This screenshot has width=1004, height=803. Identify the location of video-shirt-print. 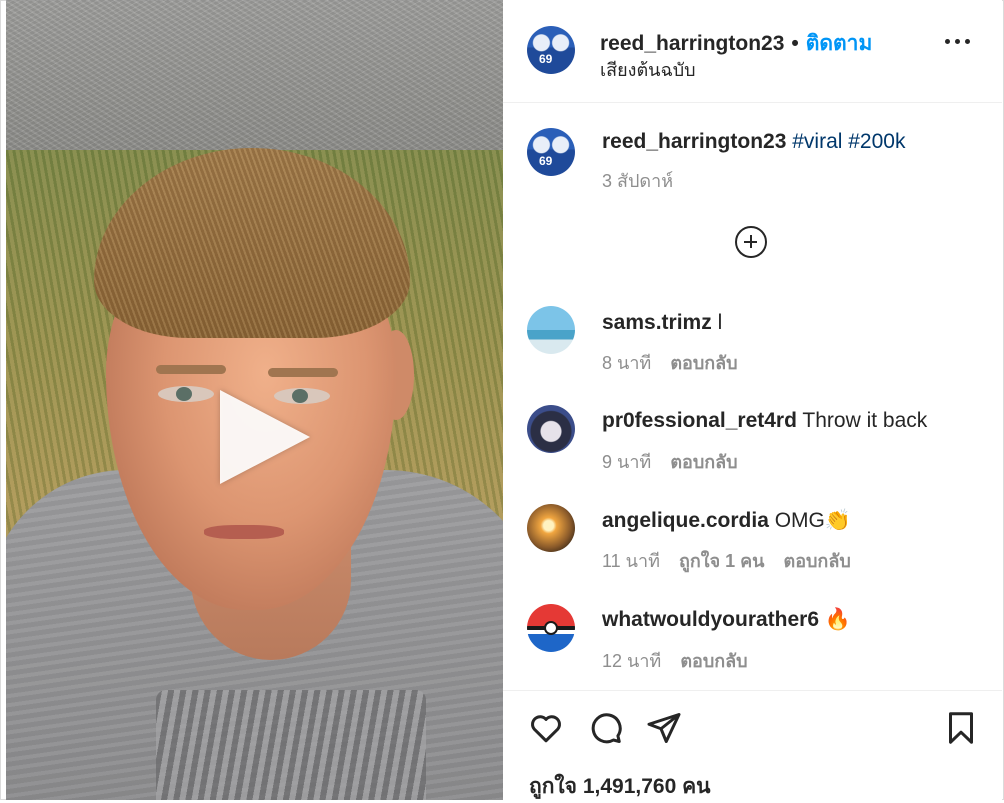
(291, 745).